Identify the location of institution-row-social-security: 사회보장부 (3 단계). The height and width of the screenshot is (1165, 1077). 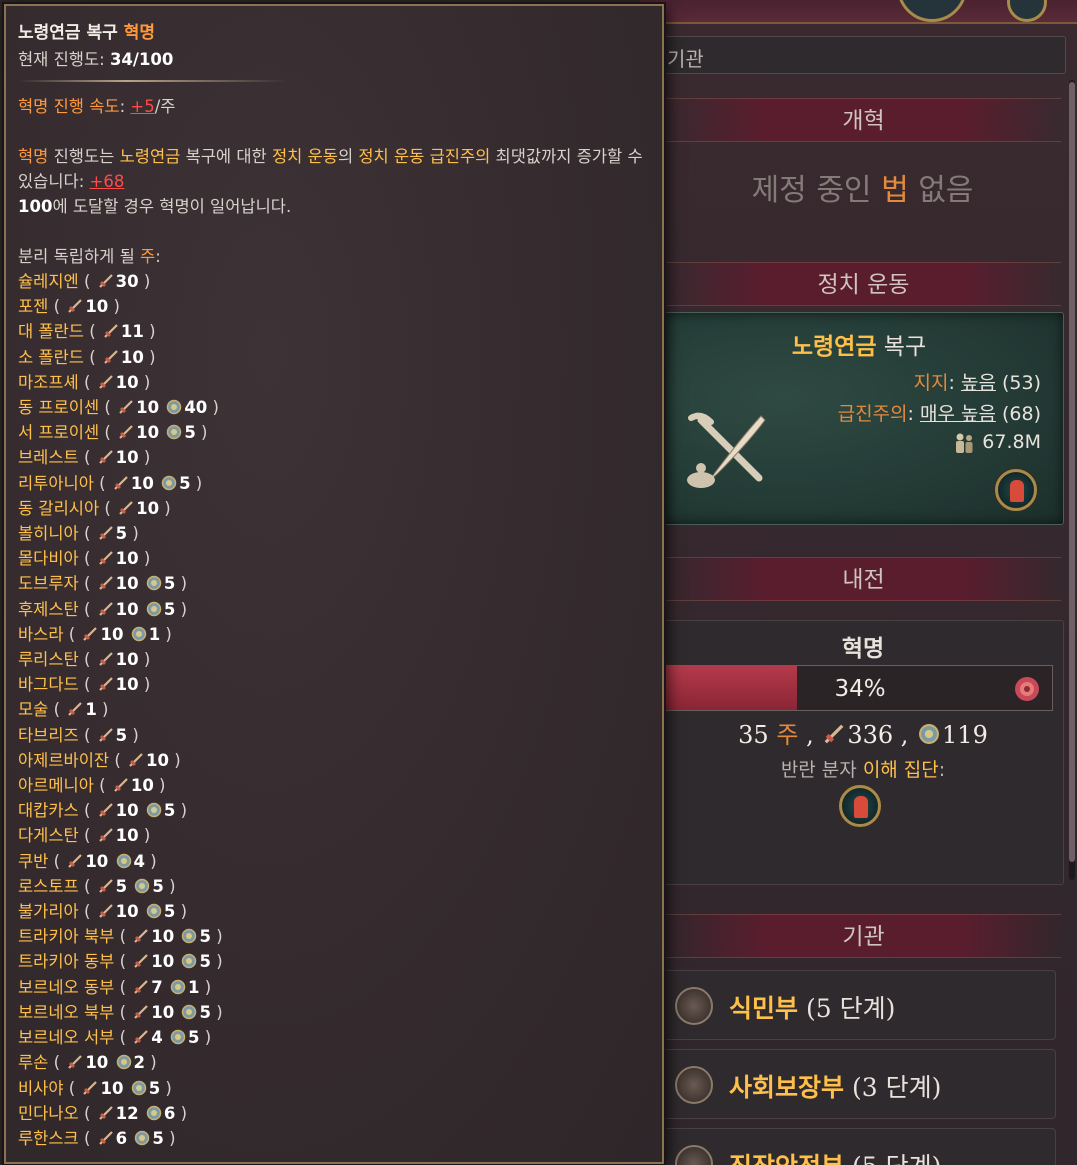
(858, 1084).